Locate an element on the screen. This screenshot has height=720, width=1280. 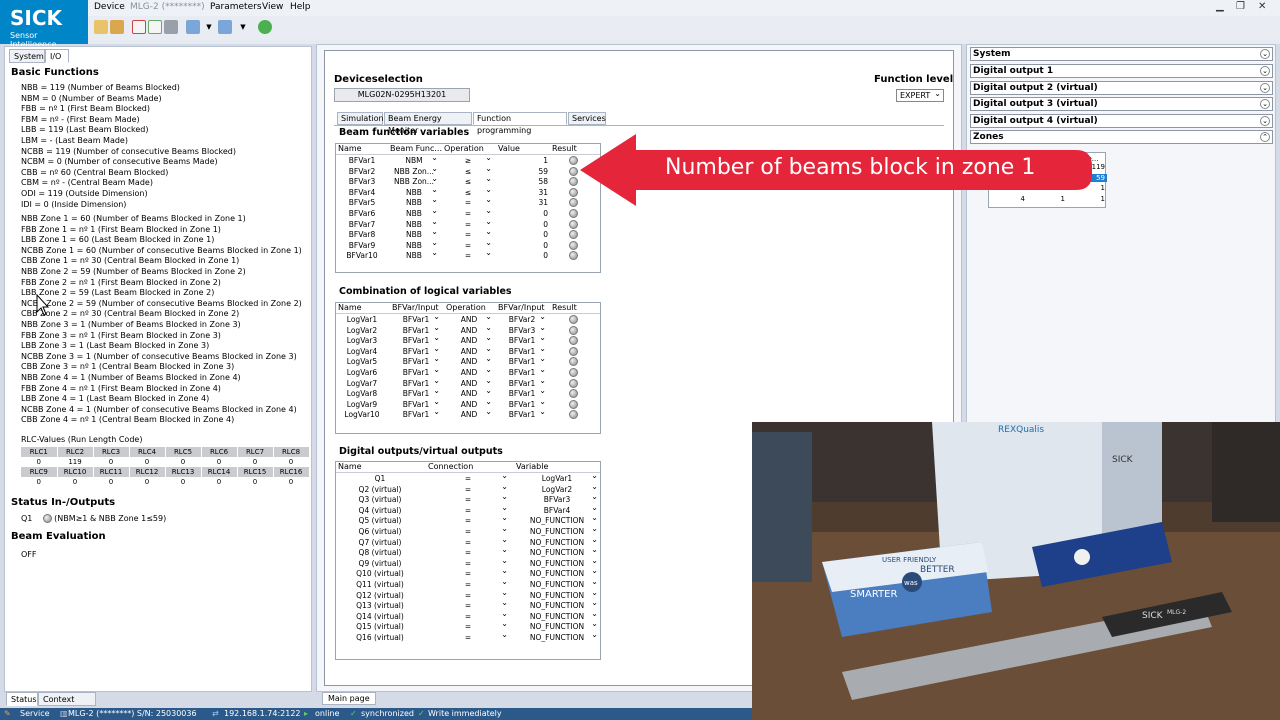
close-icon: ✕ is located at coordinates (1262, 6).